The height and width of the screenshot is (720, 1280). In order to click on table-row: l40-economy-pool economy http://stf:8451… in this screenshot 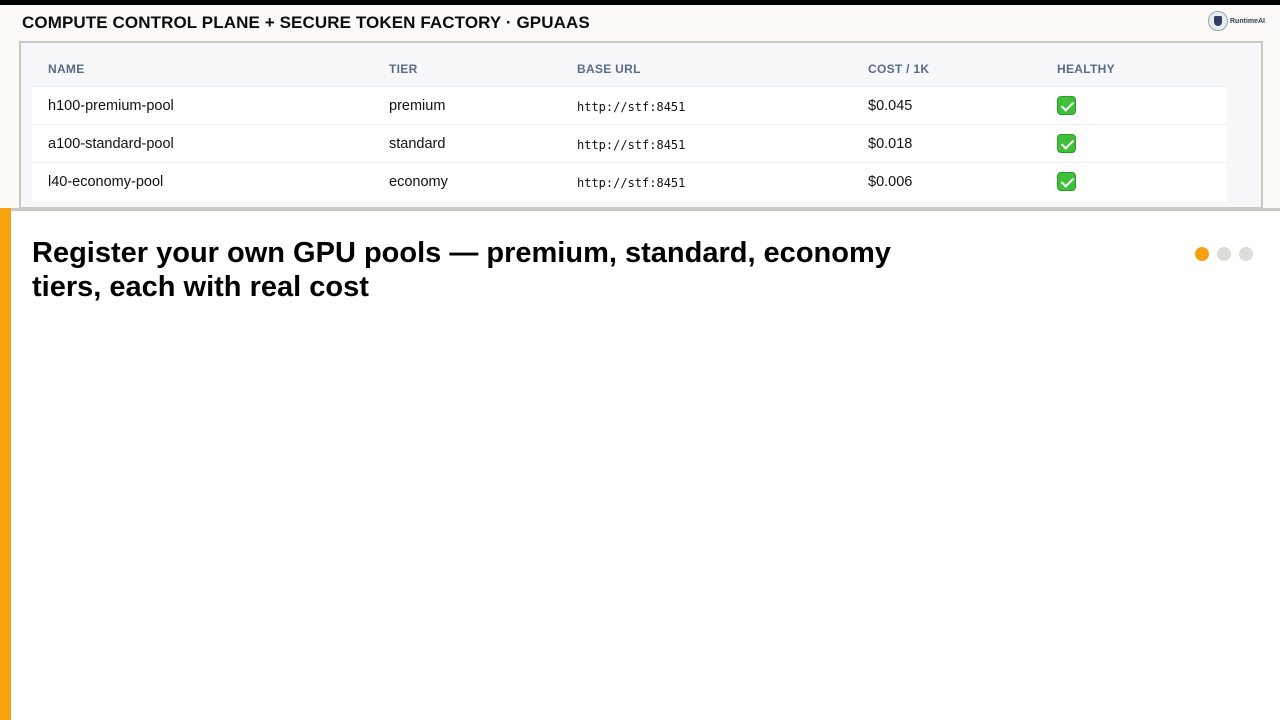, I will do `click(629, 181)`.